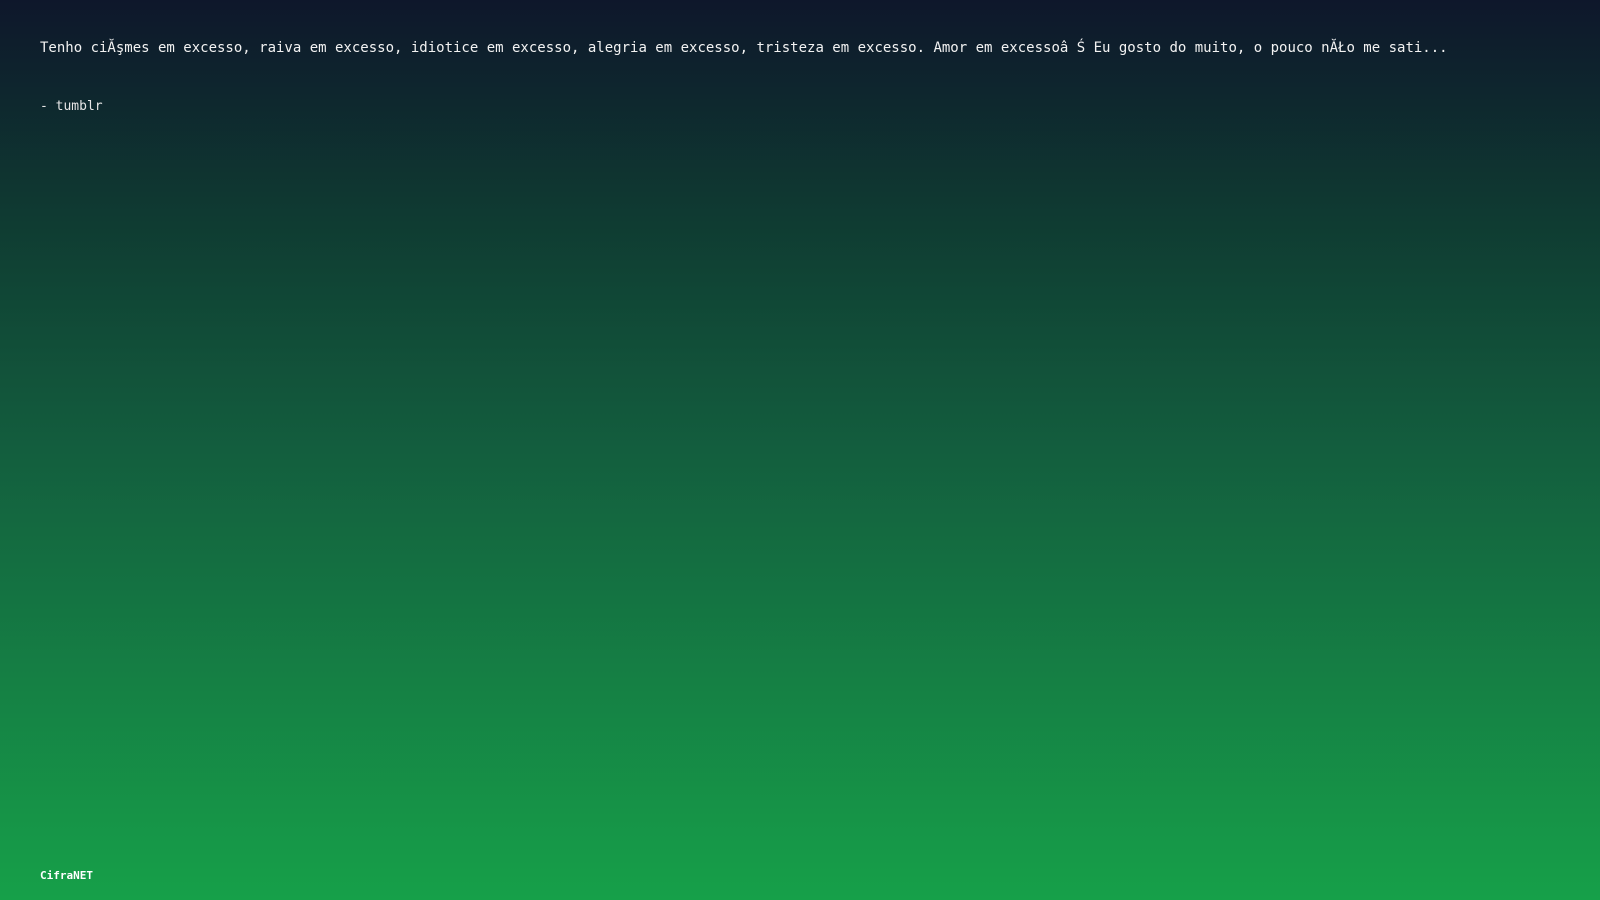  What do you see at coordinates (71, 106) in the screenshot?
I see `quote-author: - tumblr` at bounding box center [71, 106].